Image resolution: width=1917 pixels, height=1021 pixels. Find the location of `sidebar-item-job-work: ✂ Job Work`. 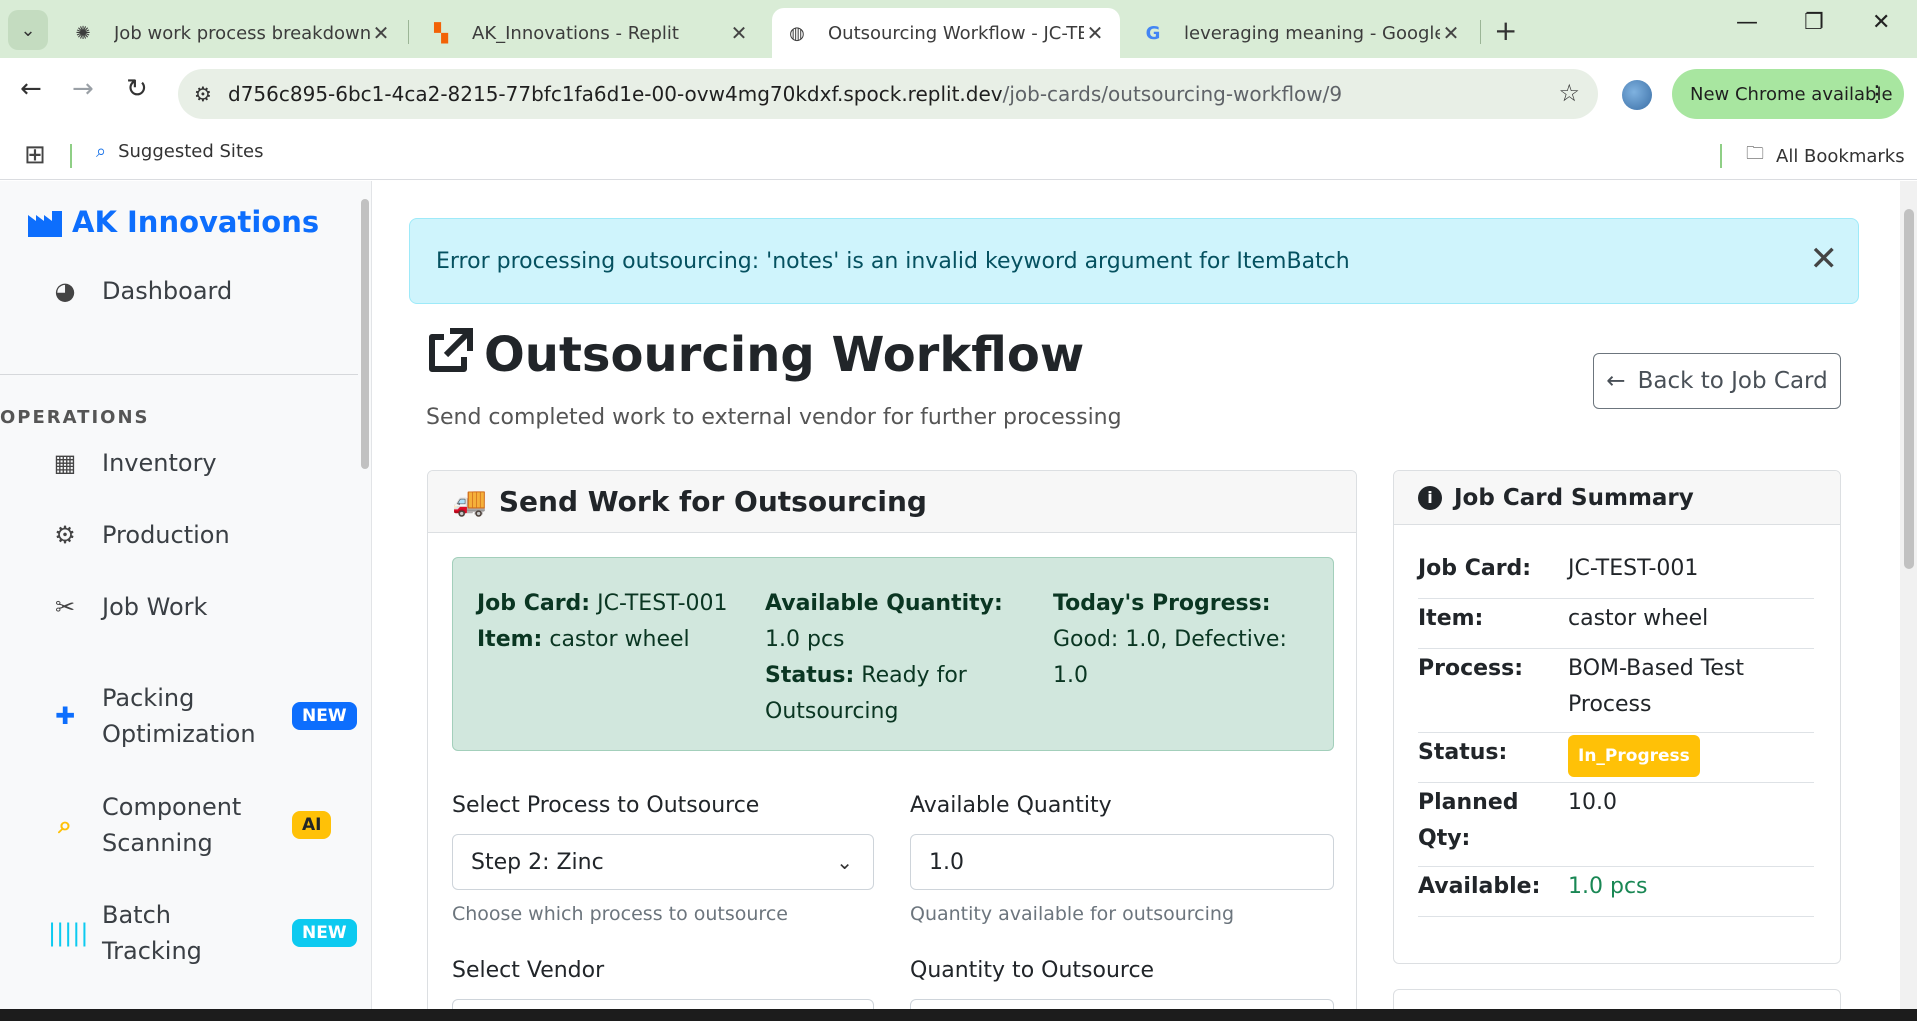

sidebar-item-job-work: ✂ Job Work is located at coordinates (155, 607).